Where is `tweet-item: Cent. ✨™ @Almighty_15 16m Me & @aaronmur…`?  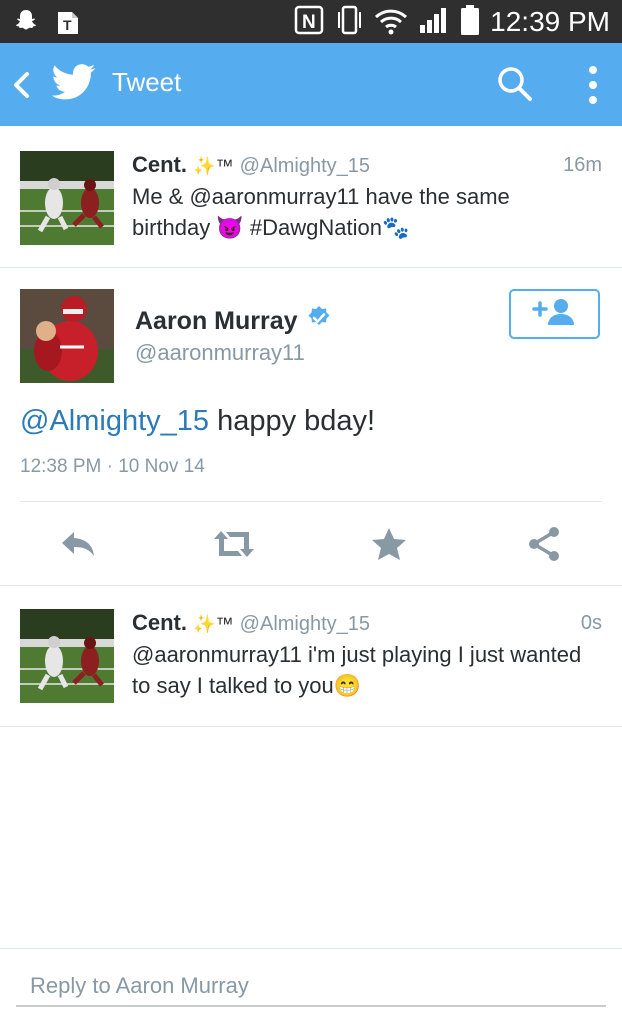
tweet-item: Cent. ✨™ @Almighty_15 16m Me & @aaronmur… is located at coordinates (311, 196).